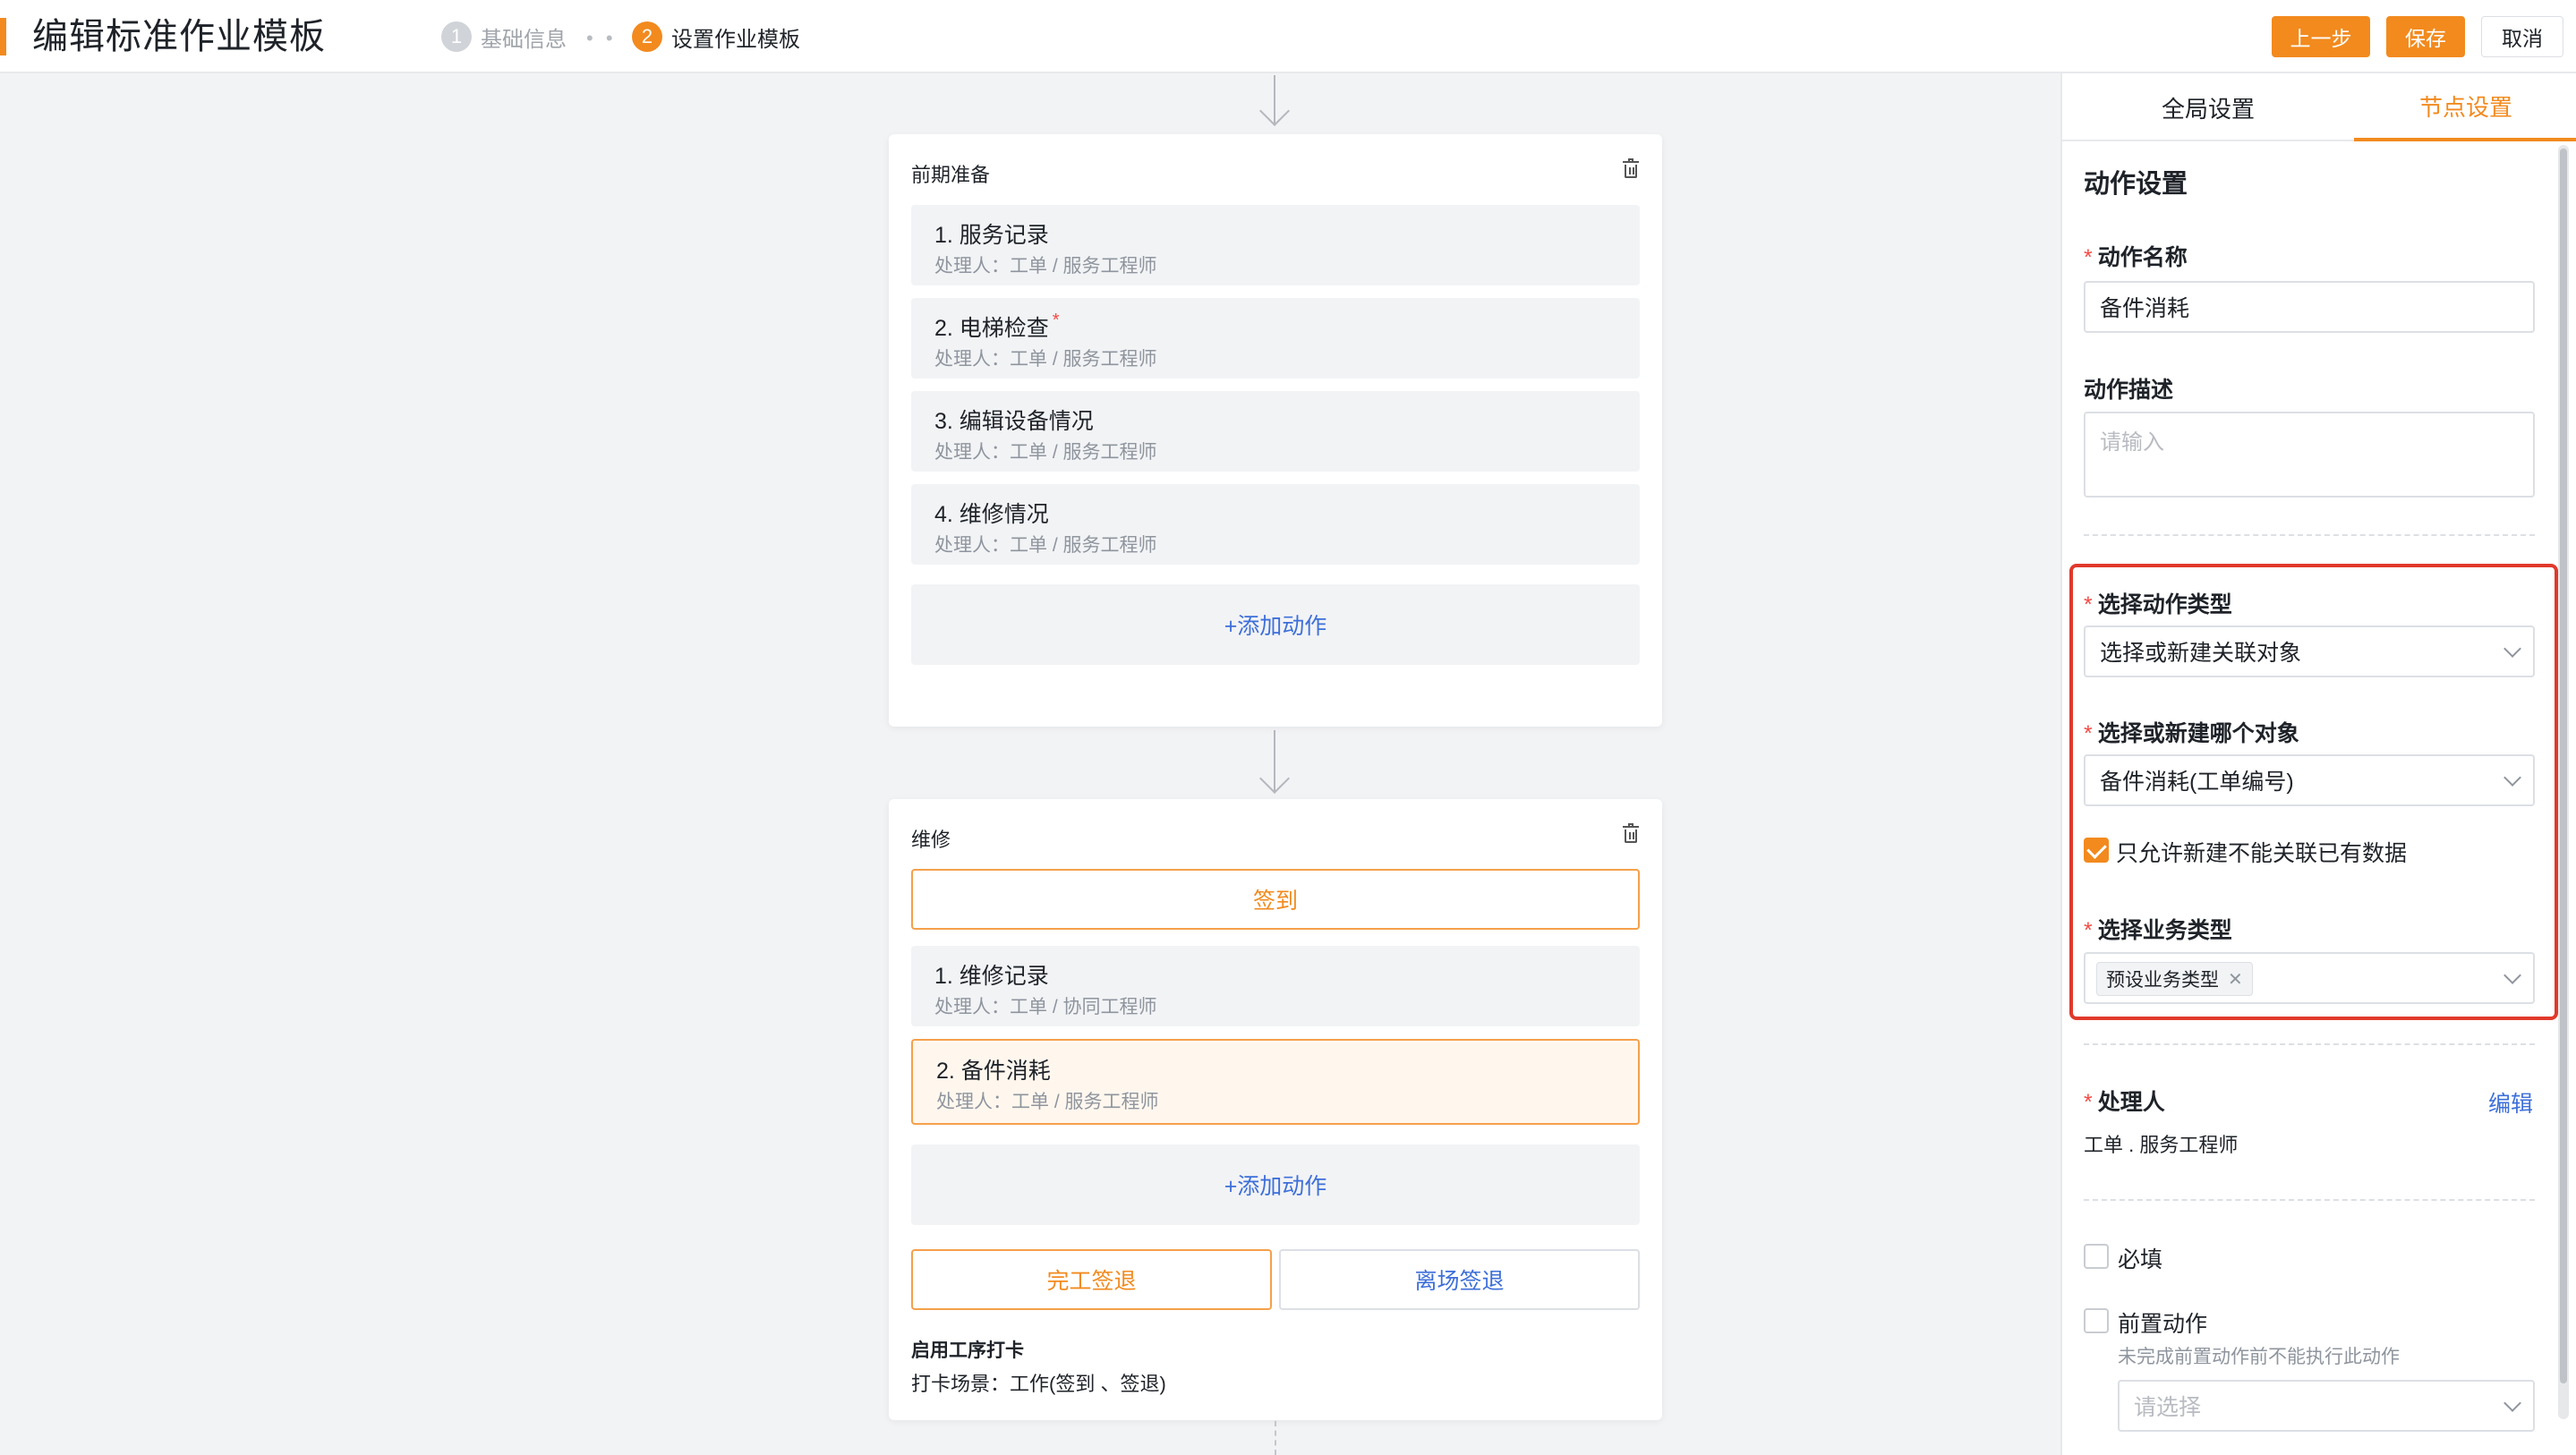 The image size is (2576, 1455). I want to click on action-item-selected: 2. 备件消耗 处理人：工单 / 服务工程师, so click(1275, 1082).